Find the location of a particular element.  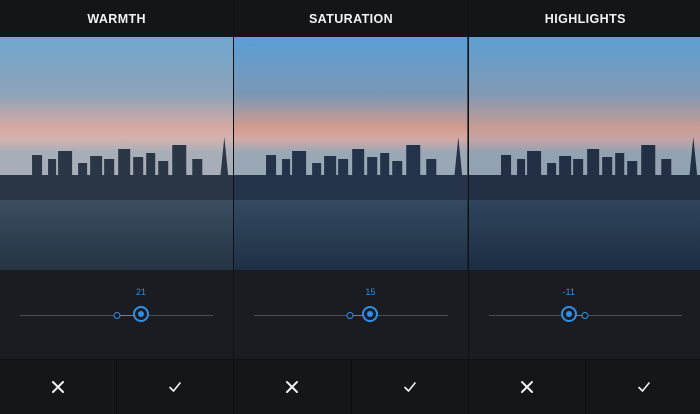

warmth-slider: 21 is located at coordinates (117, 315).